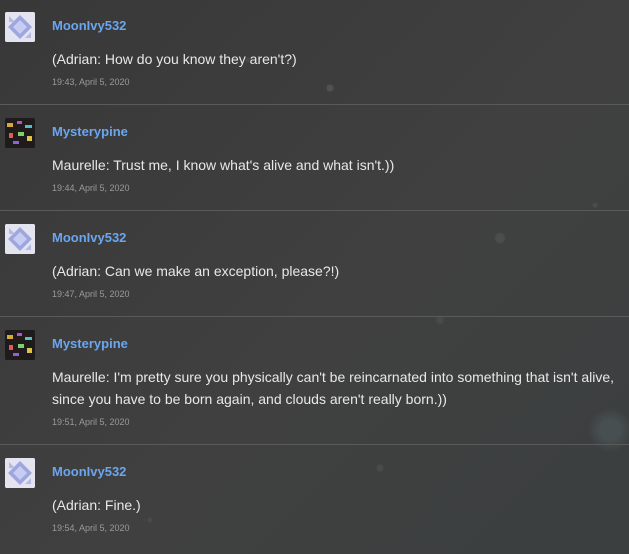 The image size is (629, 554). Describe the element at coordinates (96, 505) in the screenshot. I see `message-text: (Adrian: Fine.)` at that location.